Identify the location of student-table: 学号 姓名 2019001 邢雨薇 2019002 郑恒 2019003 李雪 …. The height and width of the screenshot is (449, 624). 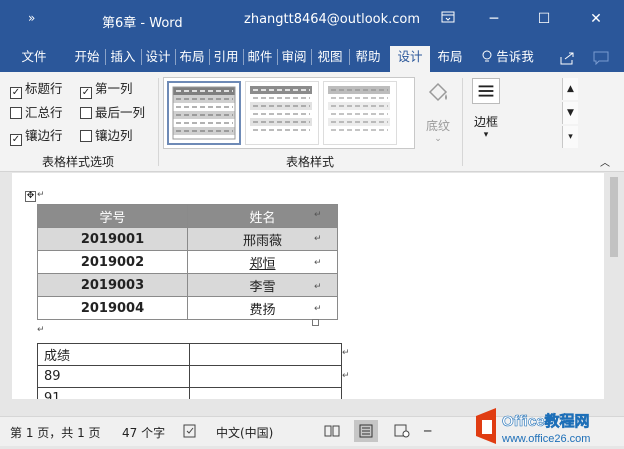
(187, 262).